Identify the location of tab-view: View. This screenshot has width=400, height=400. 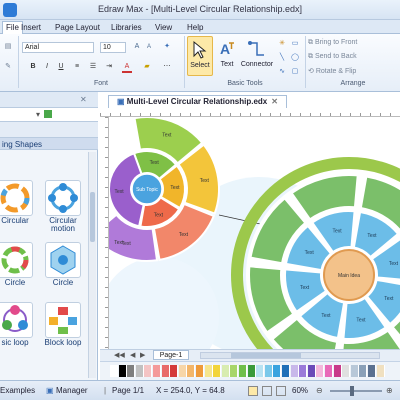
(163, 28).